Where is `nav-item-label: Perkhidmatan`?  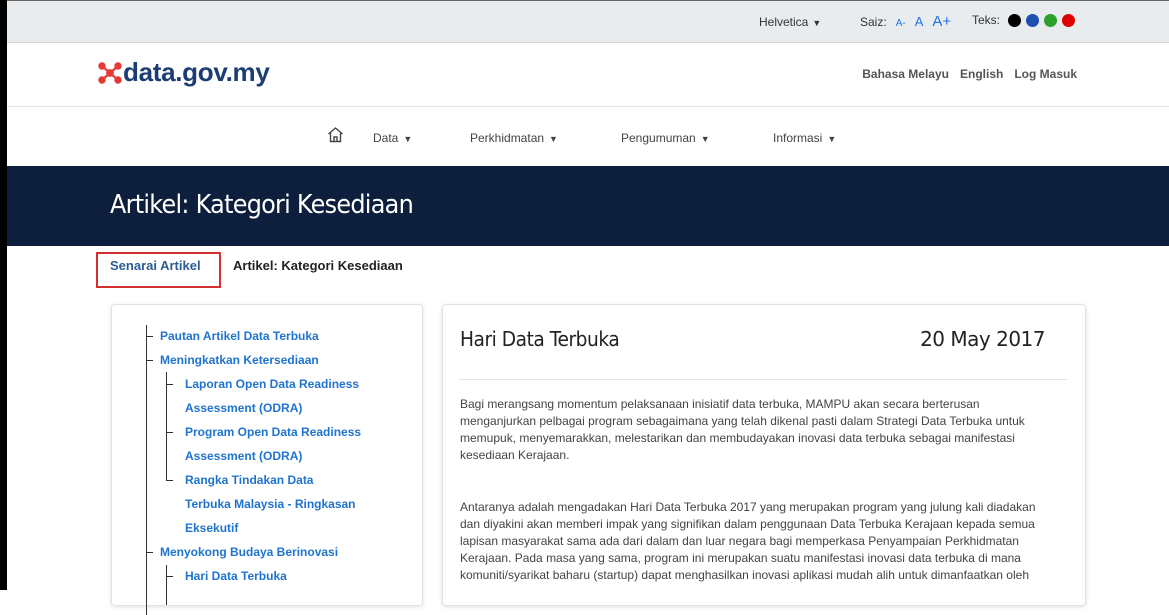 nav-item-label: Perkhidmatan is located at coordinates (507, 138).